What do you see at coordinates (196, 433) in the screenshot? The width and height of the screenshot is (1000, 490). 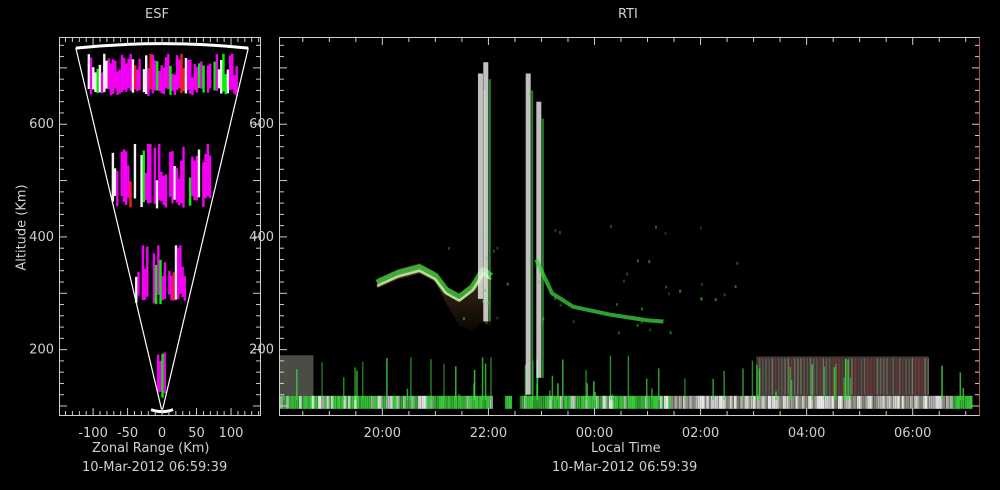 I see `esf-x-tick-label: 50` at bounding box center [196, 433].